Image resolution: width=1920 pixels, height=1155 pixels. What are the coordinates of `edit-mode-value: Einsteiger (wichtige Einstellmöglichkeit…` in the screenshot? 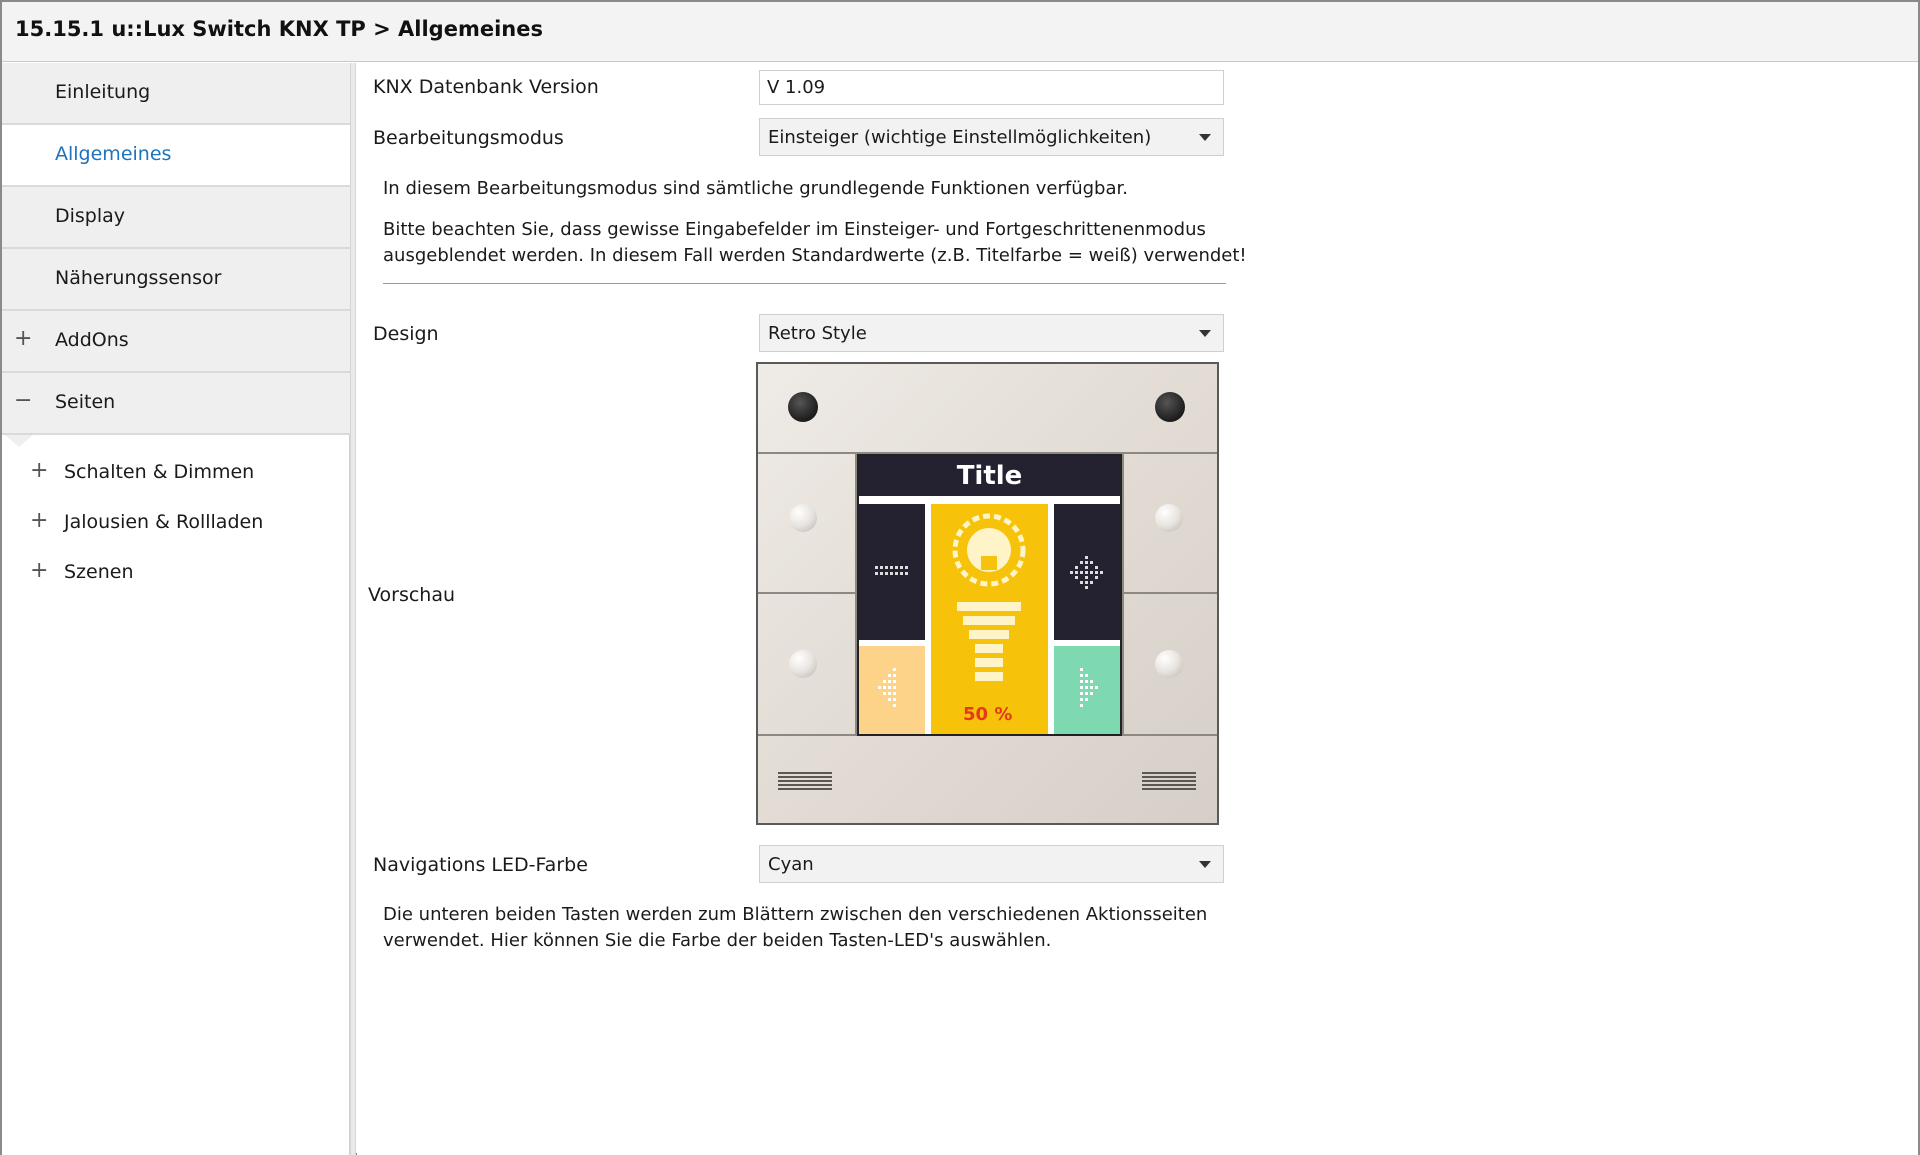 It's located at (960, 137).